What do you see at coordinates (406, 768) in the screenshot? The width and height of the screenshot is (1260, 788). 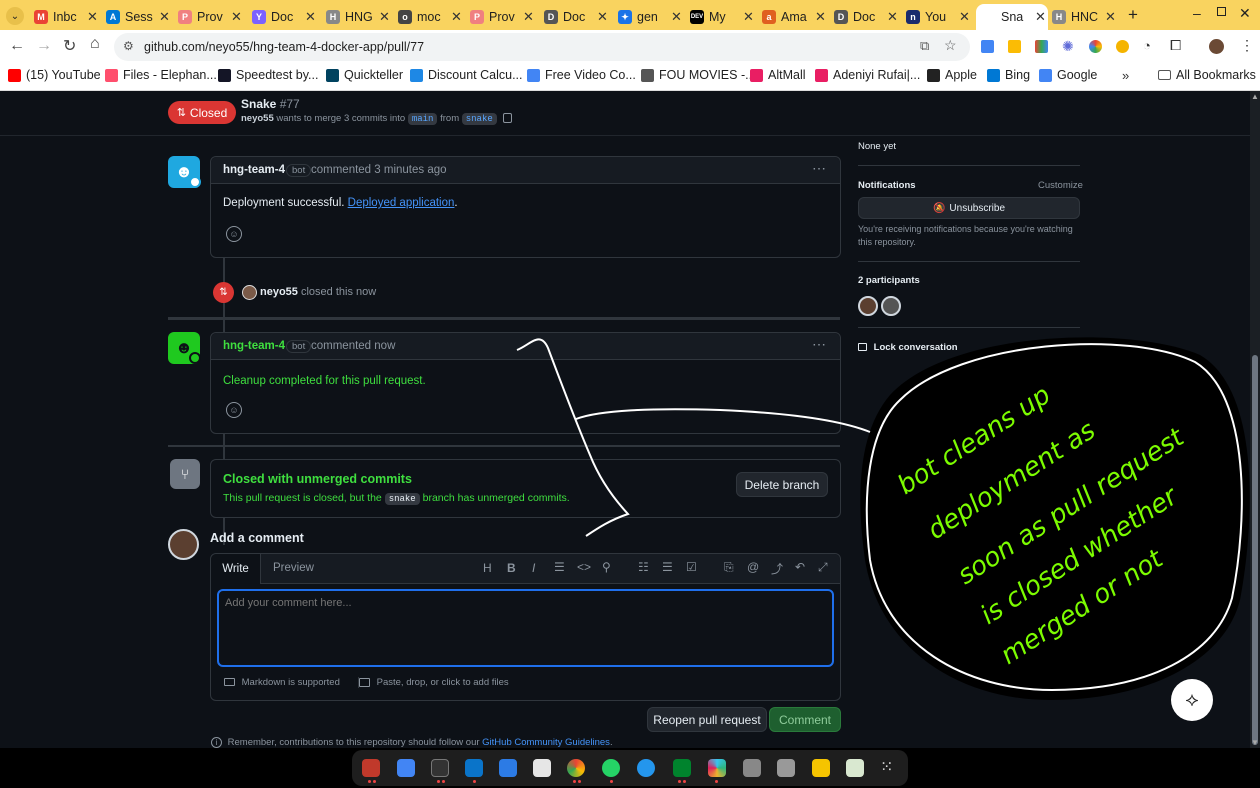 I see `docs-app-icon` at bounding box center [406, 768].